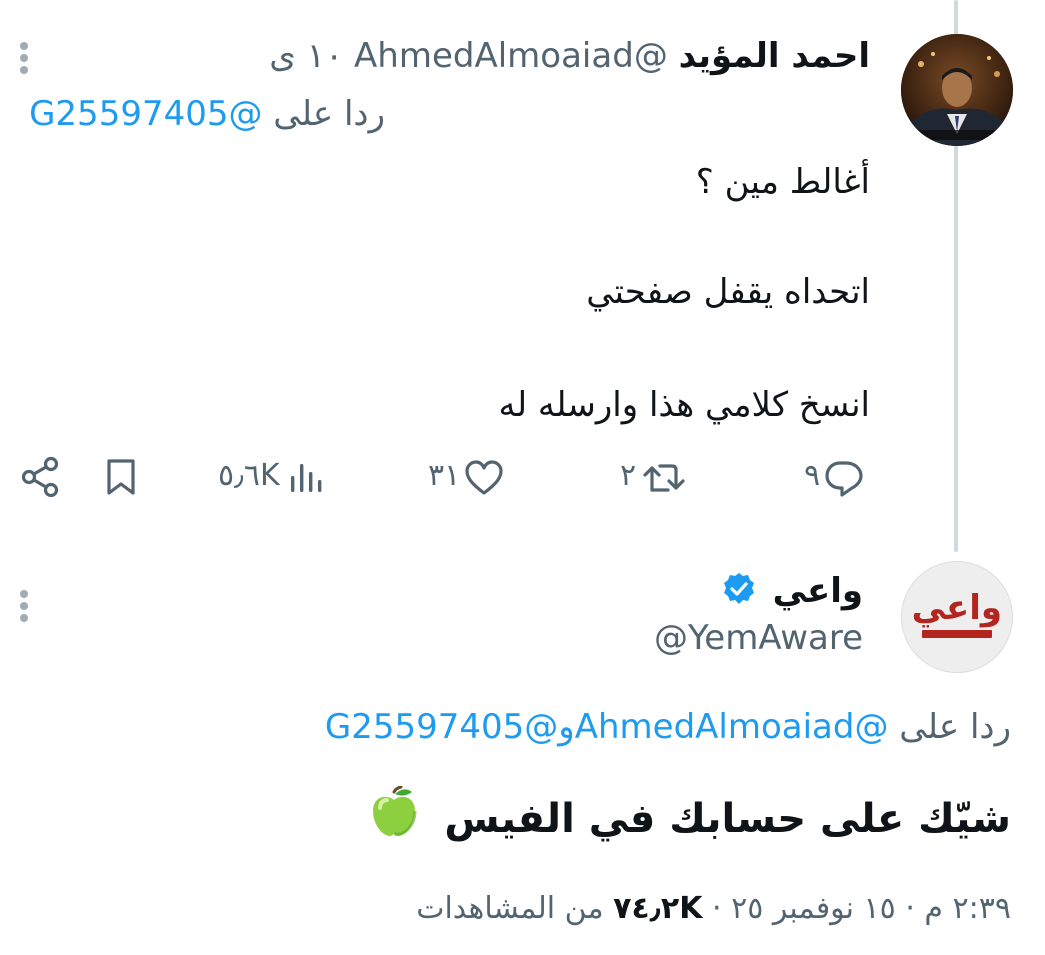  What do you see at coordinates (967, 908) in the screenshot?
I see `meta-time: ٢:٣٩ م` at bounding box center [967, 908].